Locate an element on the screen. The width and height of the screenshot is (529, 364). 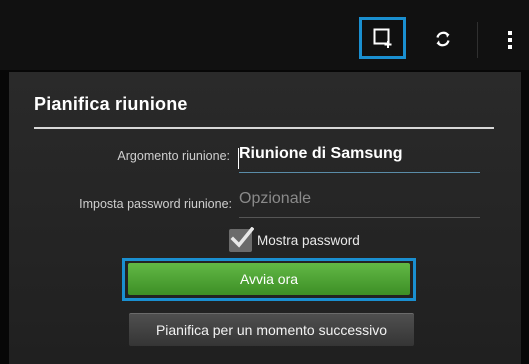
checkmark-icon is located at coordinates (242, 237).